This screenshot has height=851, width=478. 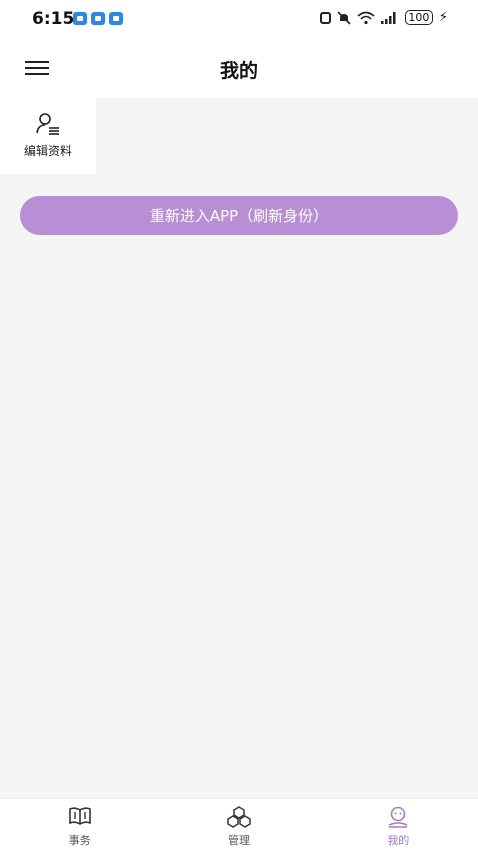 What do you see at coordinates (388, 18) in the screenshot?
I see `signal-icon` at bounding box center [388, 18].